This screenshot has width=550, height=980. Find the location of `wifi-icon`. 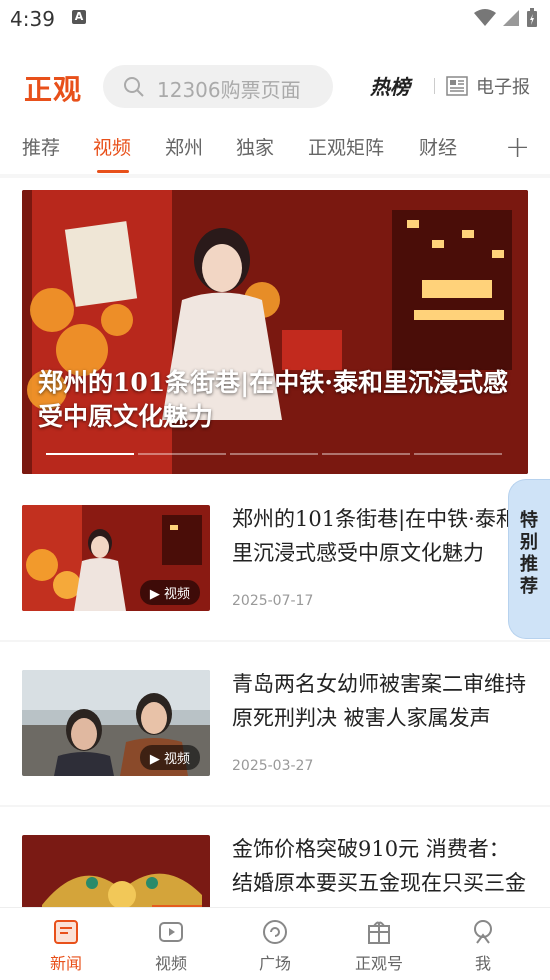

wifi-icon is located at coordinates (485, 17).